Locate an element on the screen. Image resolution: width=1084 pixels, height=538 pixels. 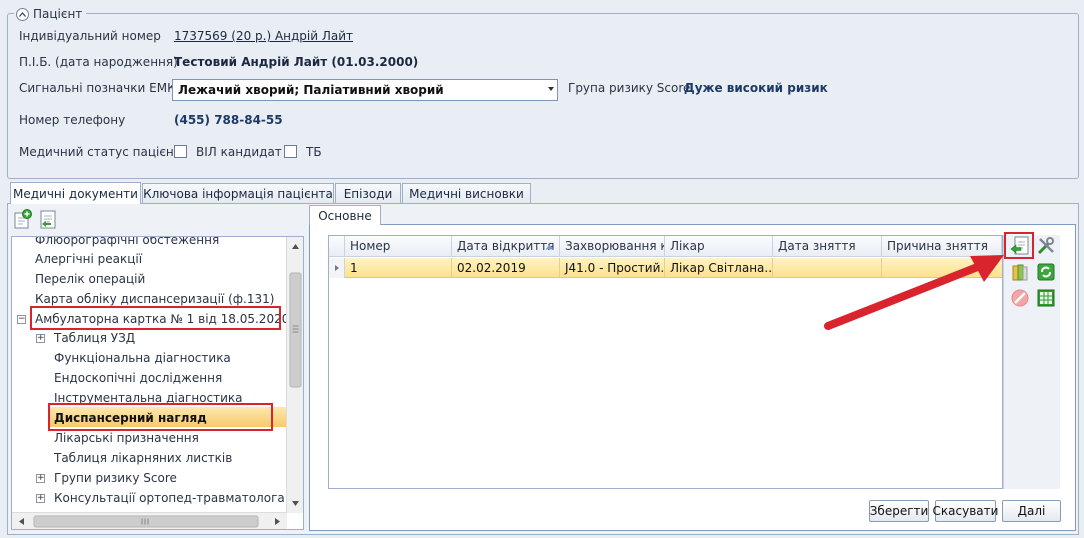
tree-item: Функціональна діагностика is located at coordinates (142, 358).